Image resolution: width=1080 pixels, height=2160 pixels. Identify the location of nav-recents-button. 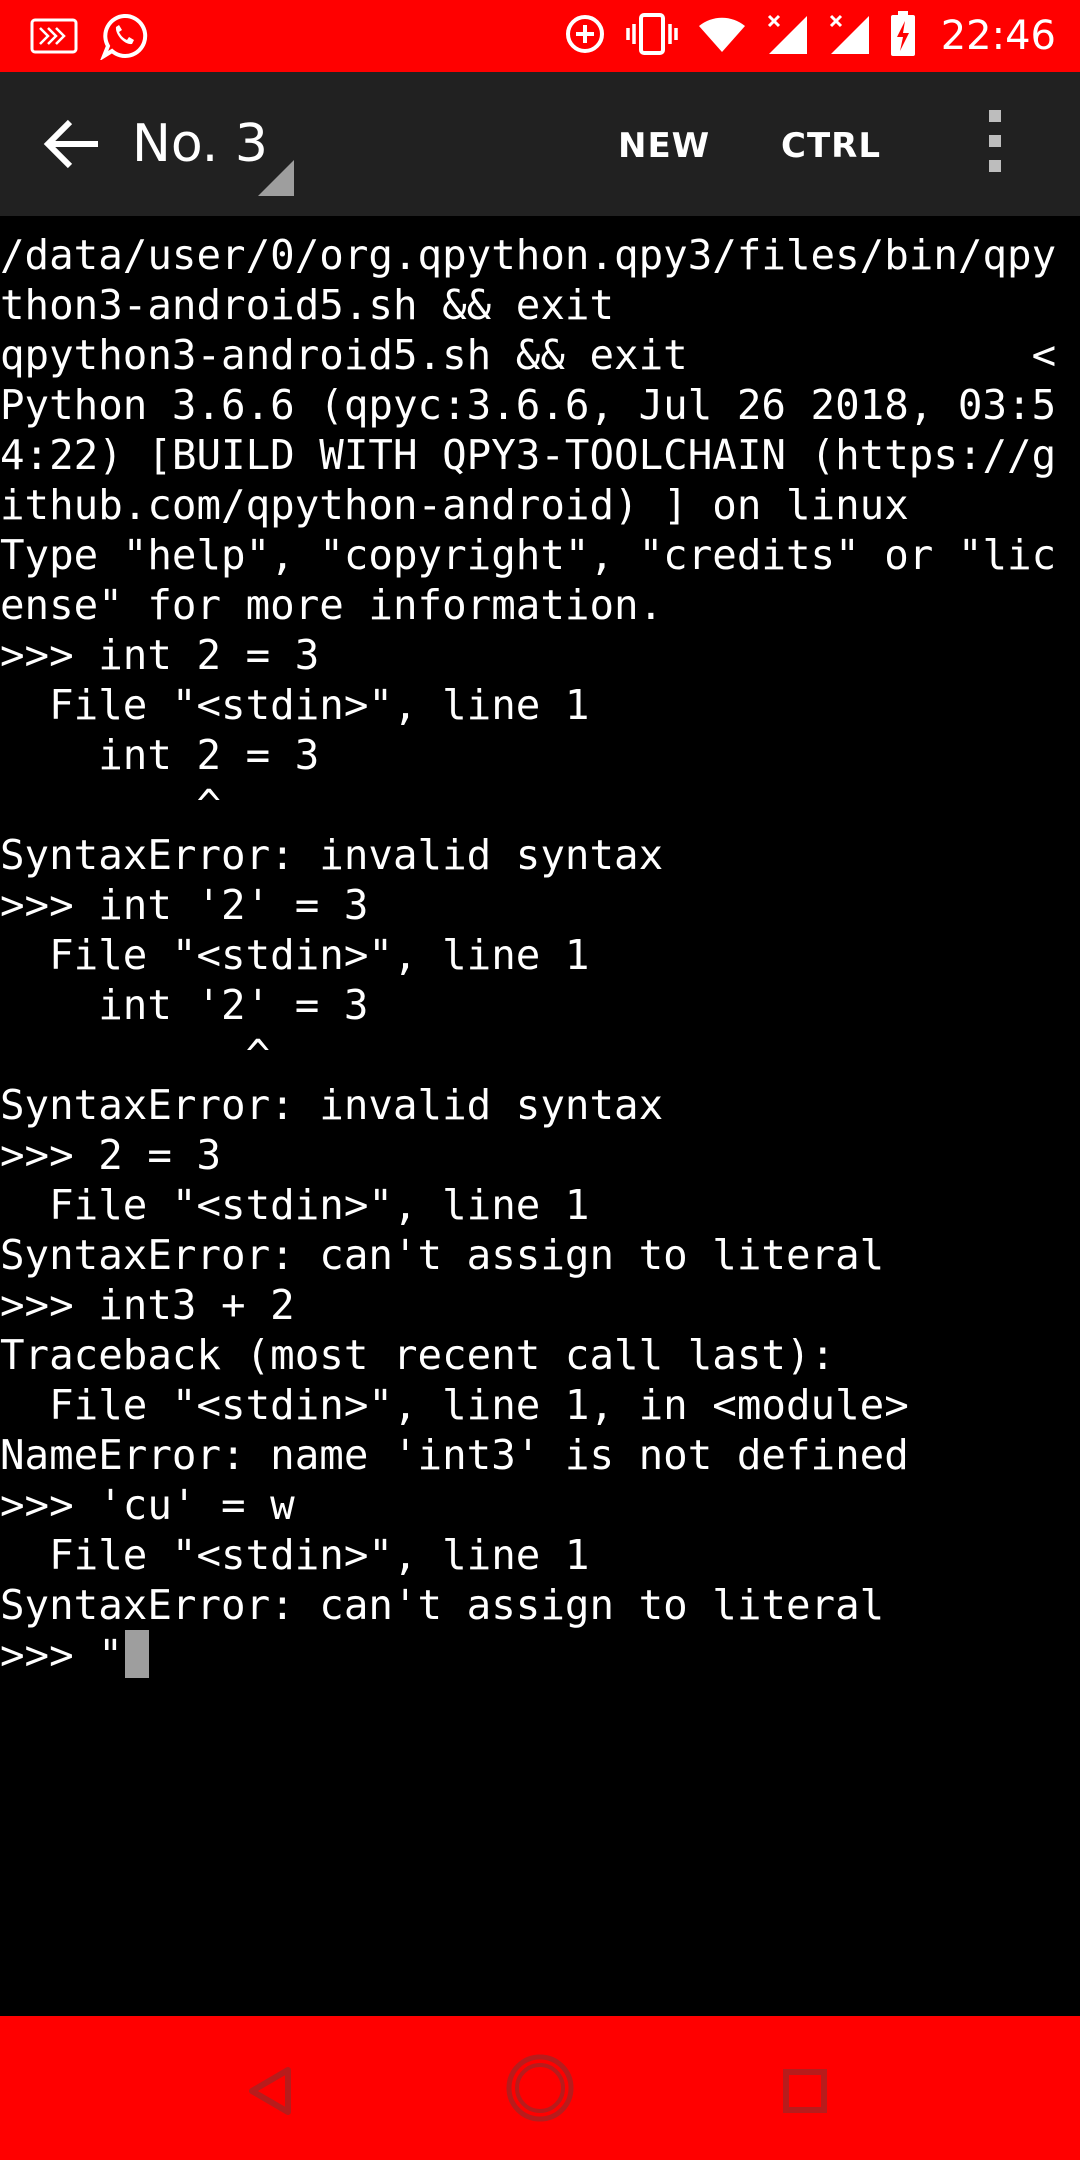
(805, 2091).